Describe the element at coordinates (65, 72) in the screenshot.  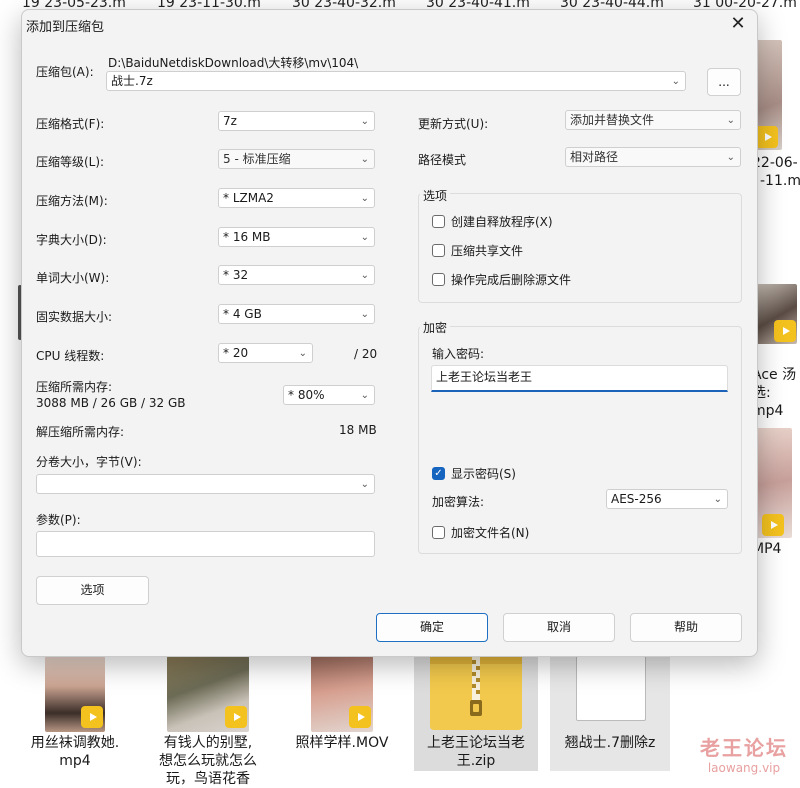
I see `archive-label: 压缩包(A):` at that location.